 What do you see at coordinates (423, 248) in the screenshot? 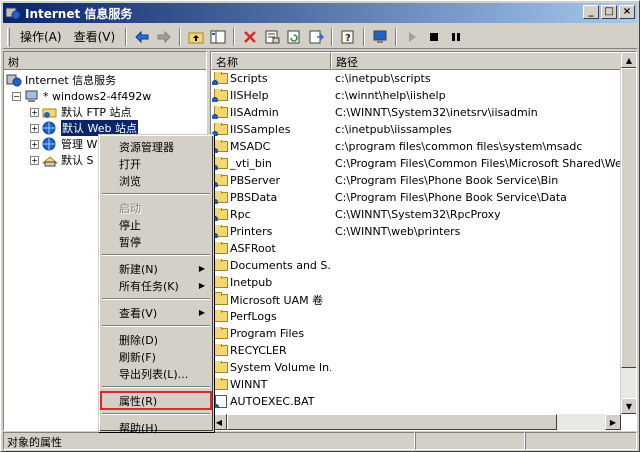
I see `list-item: ASFRoot` at bounding box center [423, 248].